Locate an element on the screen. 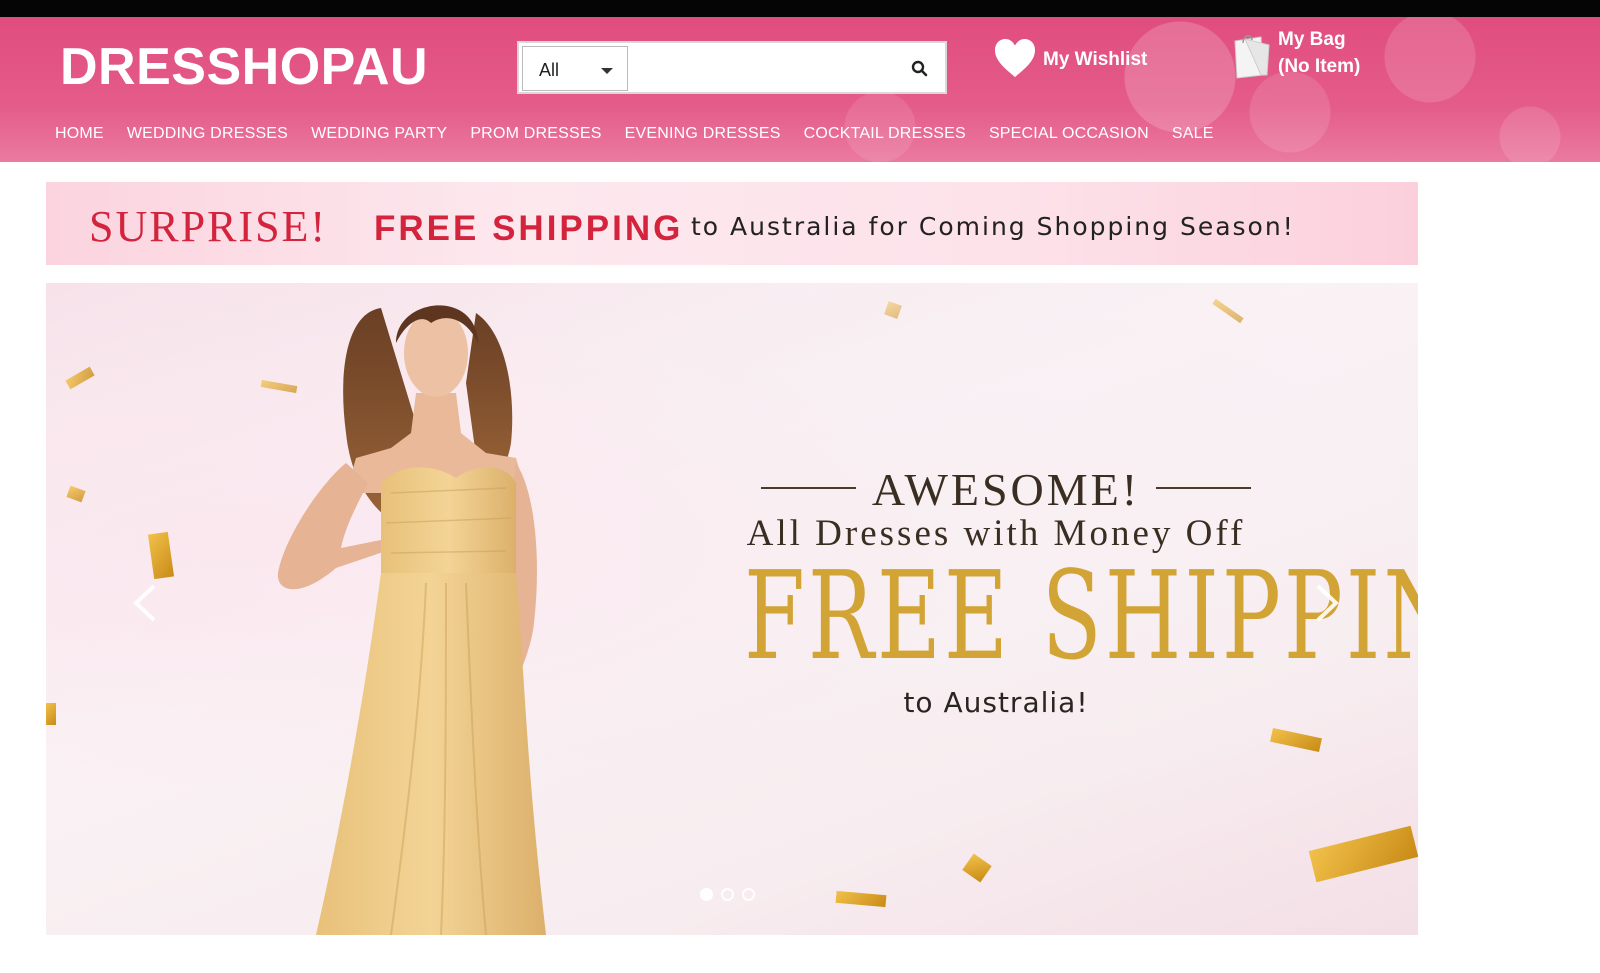 Image resolution: width=1600 pixels, height=973 pixels. nav-item-home: HOME is located at coordinates (79, 134).